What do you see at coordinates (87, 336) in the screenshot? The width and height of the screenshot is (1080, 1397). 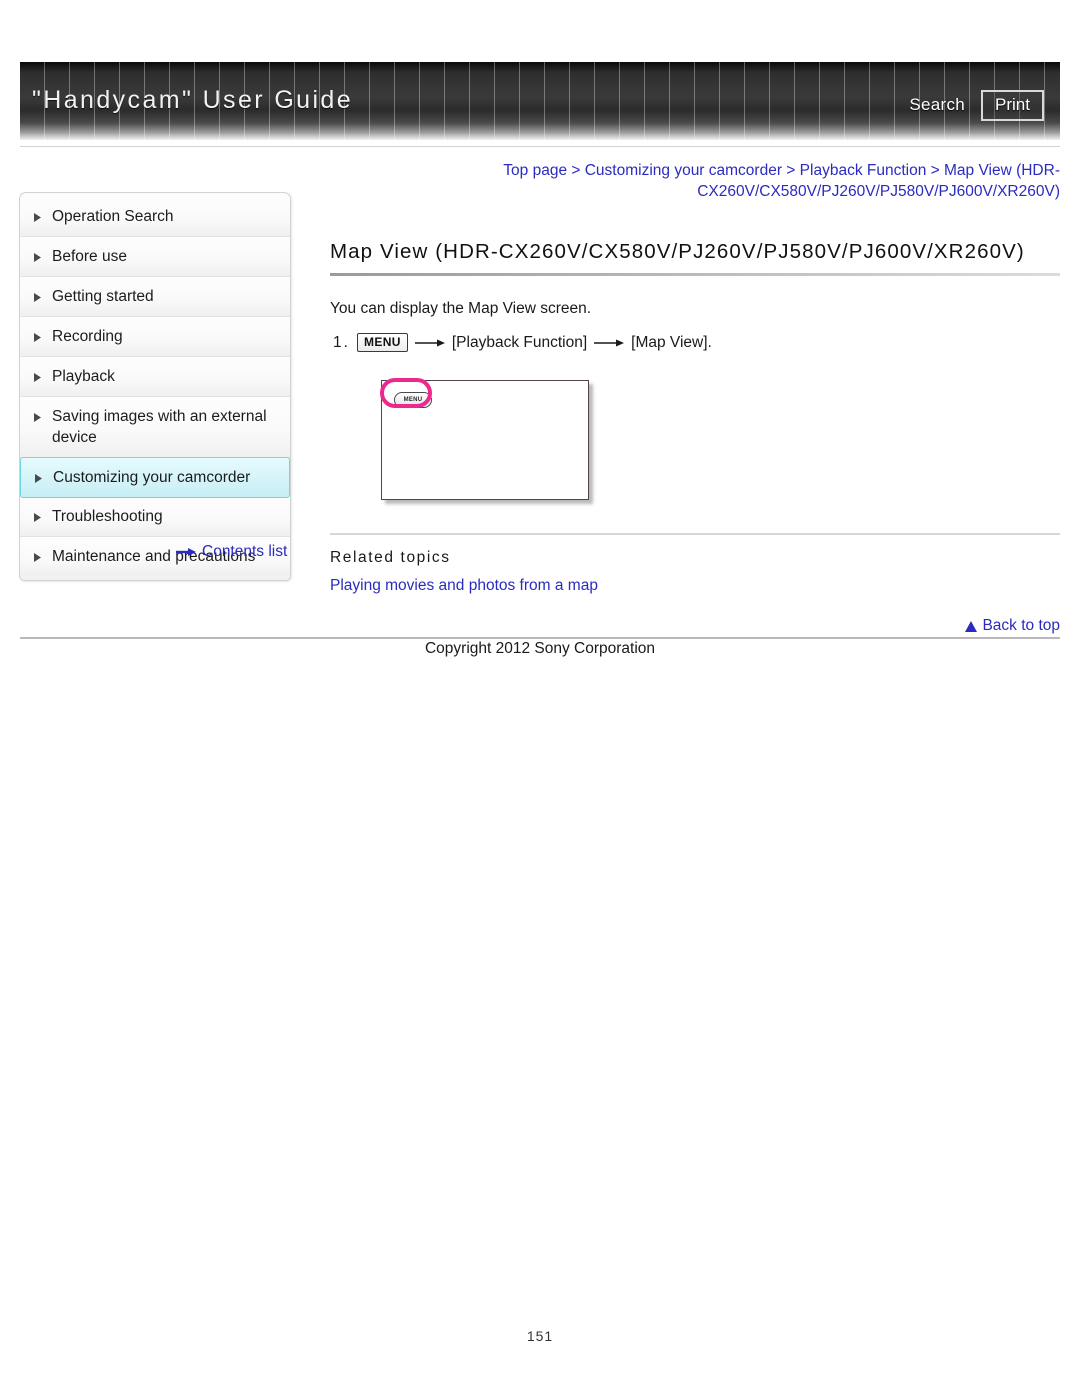 I see `sidebar-item-label: Recording` at bounding box center [87, 336].